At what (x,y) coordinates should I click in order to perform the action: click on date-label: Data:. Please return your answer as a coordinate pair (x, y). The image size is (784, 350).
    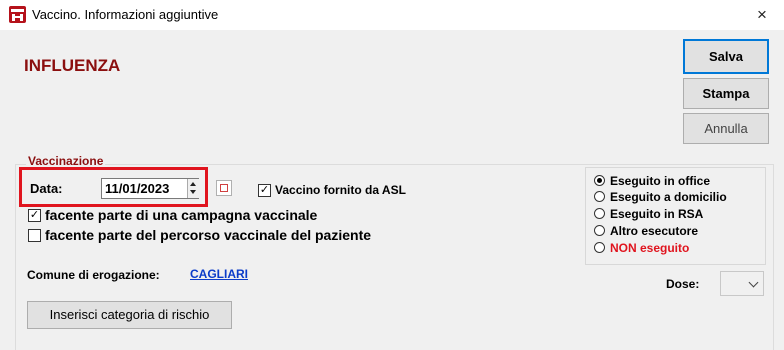
    Looking at the image, I should click on (46, 188).